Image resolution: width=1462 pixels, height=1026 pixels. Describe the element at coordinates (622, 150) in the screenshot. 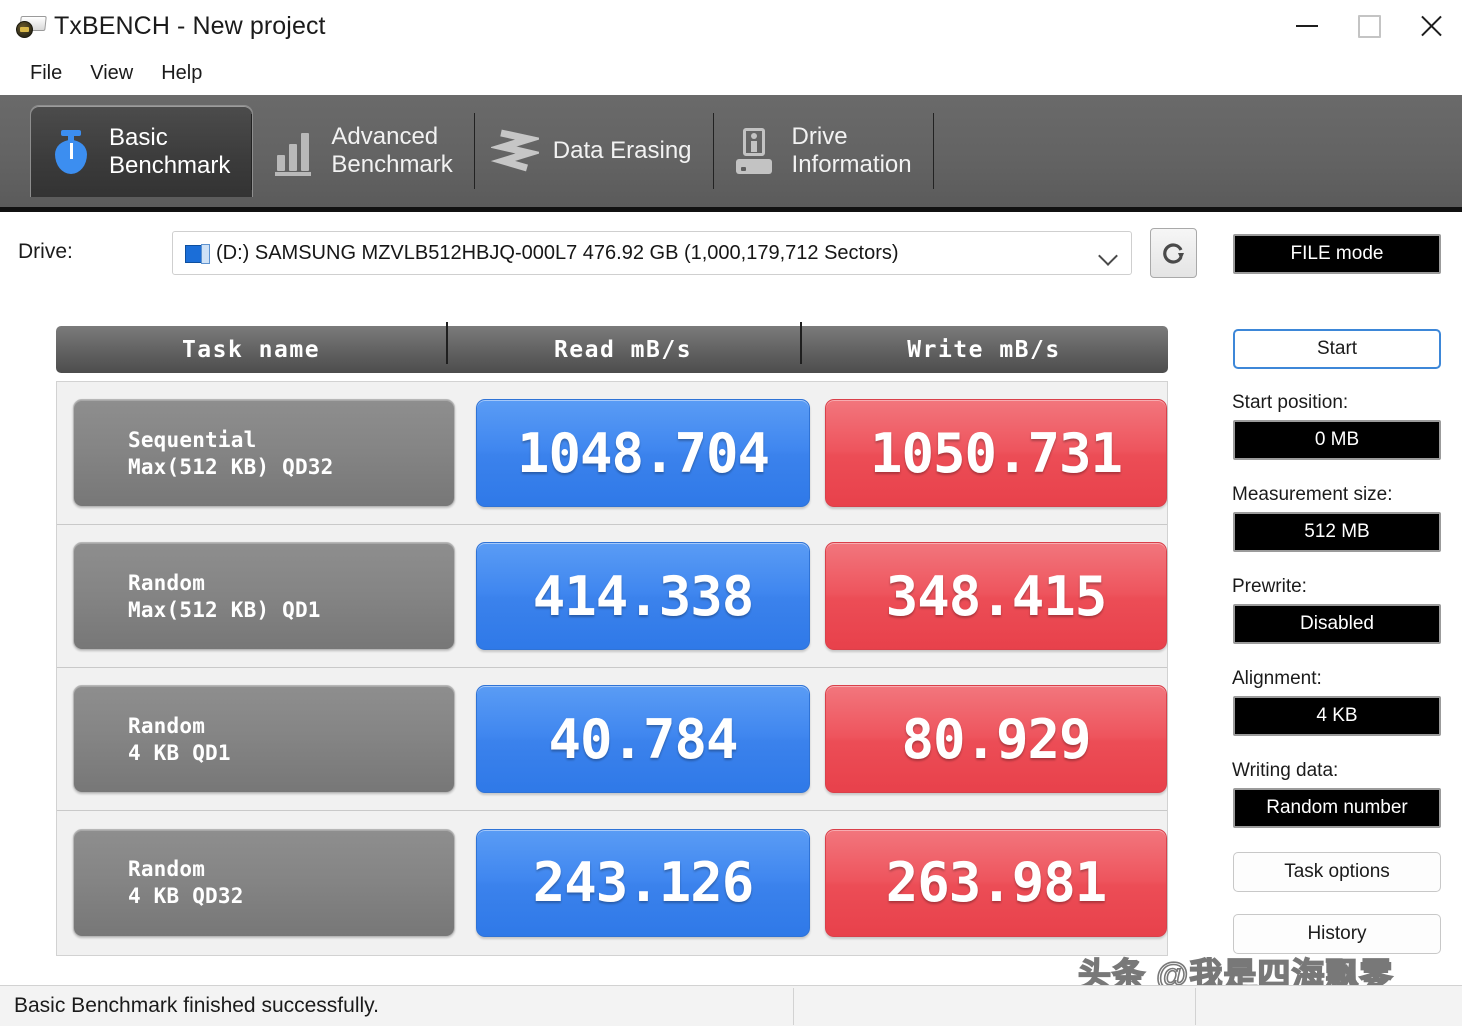

I see `tab-label-data-erasing: Data Erasing` at that location.